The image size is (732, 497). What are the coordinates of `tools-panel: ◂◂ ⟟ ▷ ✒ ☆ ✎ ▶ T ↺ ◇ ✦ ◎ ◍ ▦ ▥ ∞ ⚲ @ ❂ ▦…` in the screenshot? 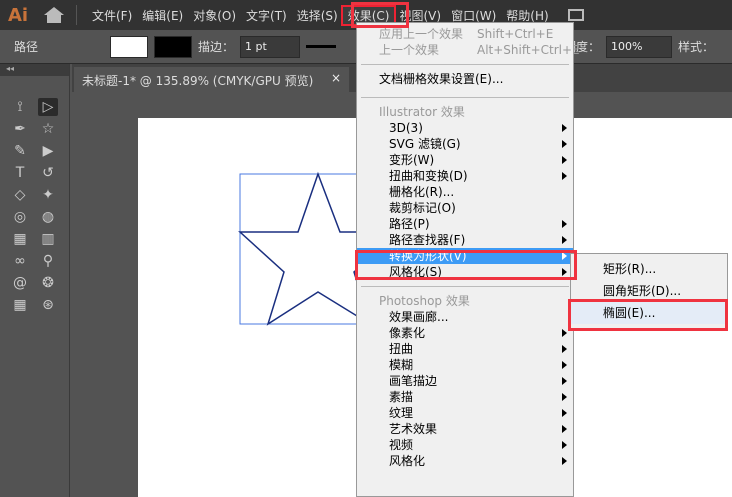 It's located at (35, 280).